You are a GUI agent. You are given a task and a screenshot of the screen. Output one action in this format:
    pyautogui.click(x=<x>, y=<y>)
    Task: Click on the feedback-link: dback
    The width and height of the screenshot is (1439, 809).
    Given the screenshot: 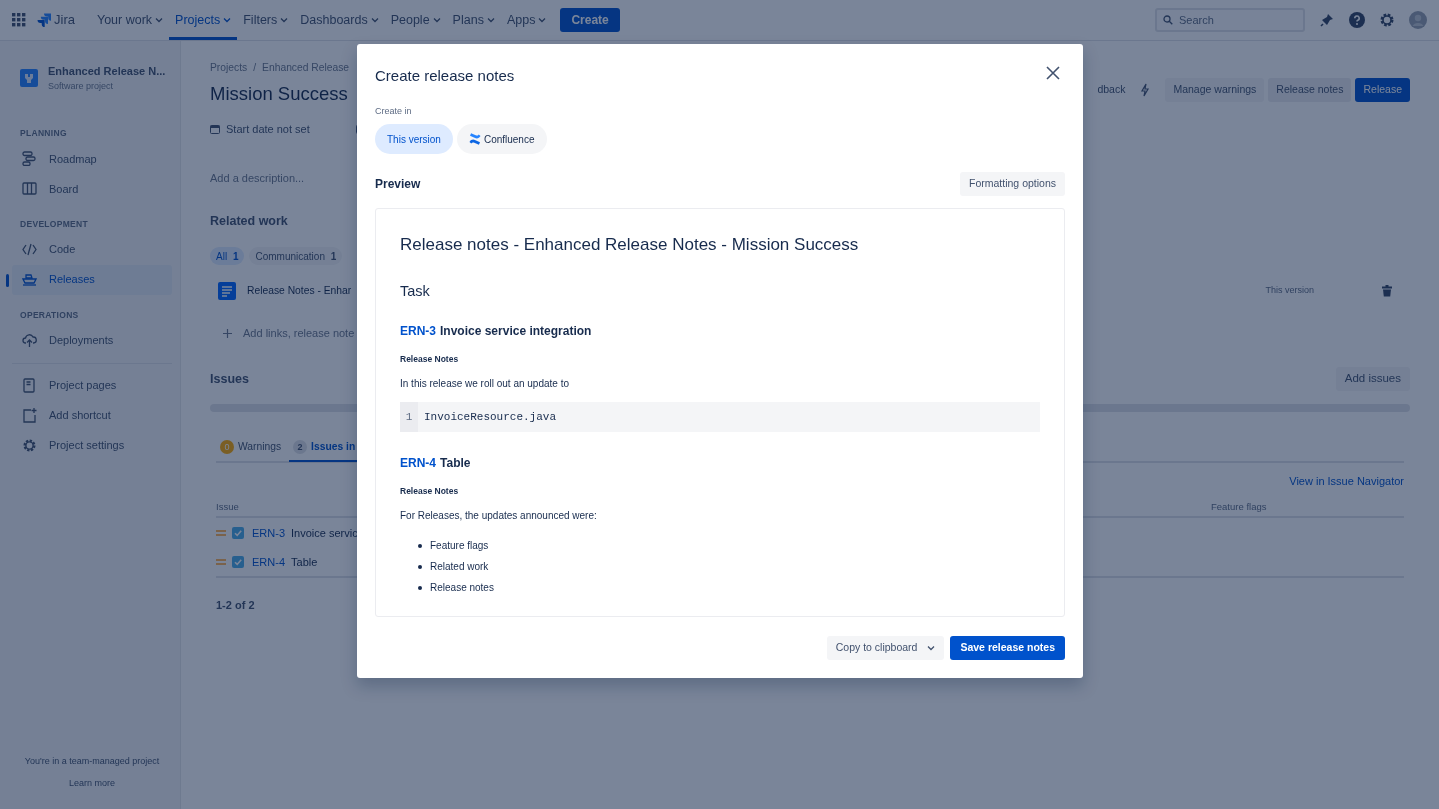 What is the action you would take?
    pyautogui.click(x=1111, y=90)
    